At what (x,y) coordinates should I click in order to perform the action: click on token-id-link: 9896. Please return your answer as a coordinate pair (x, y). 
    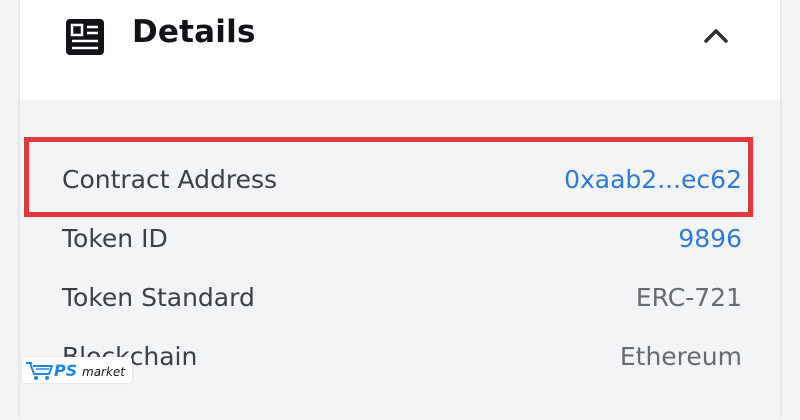
    Looking at the image, I should click on (710, 239).